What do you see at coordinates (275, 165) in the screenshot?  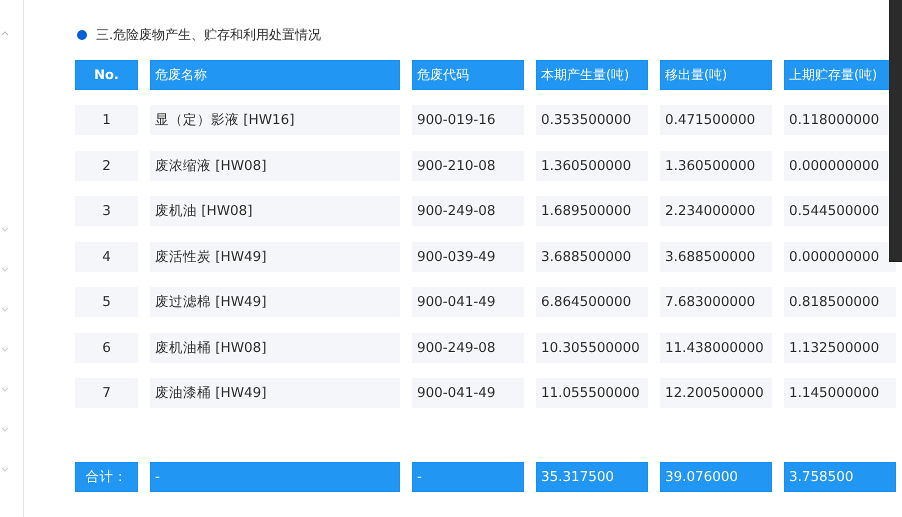 I see `table-cell: 废浓缩液 [HW08]` at bounding box center [275, 165].